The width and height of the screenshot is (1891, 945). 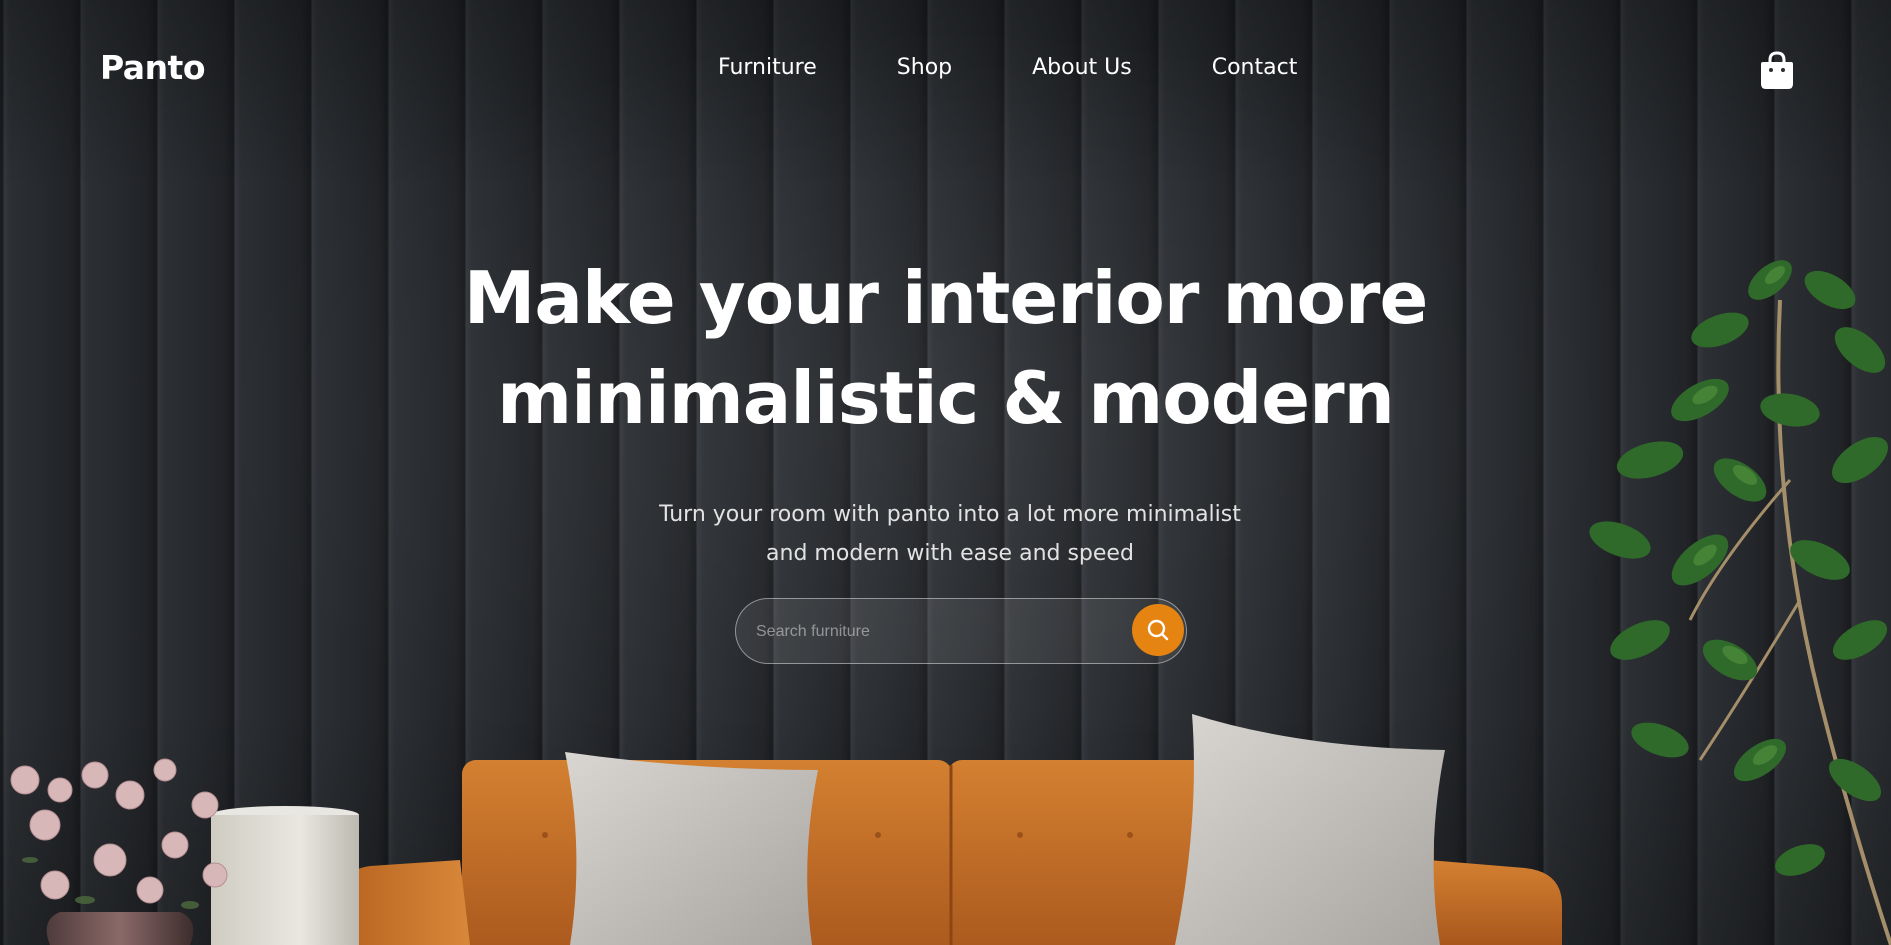 What do you see at coordinates (946, 298) in the screenshot?
I see `hero-title-line-1: Make your interior more` at bounding box center [946, 298].